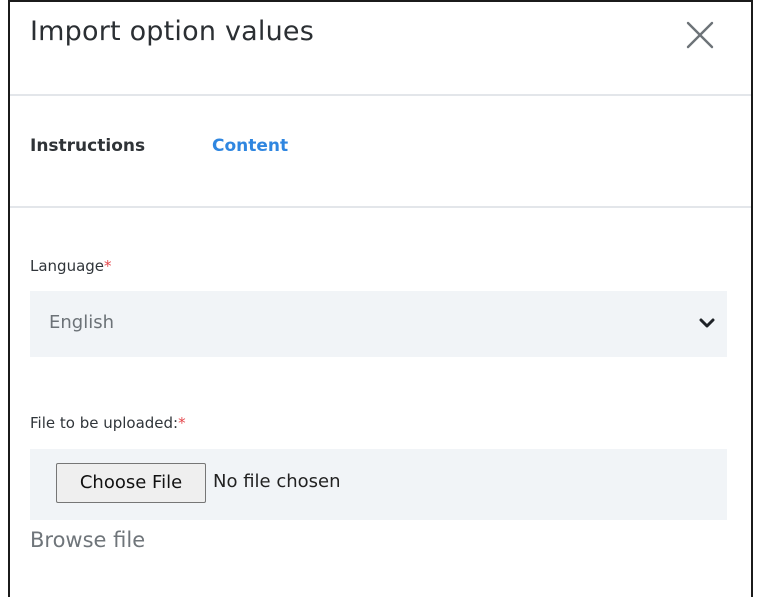  What do you see at coordinates (378, 324) in the screenshot?
I see `language-select: English` at bounding box center [378, 324].